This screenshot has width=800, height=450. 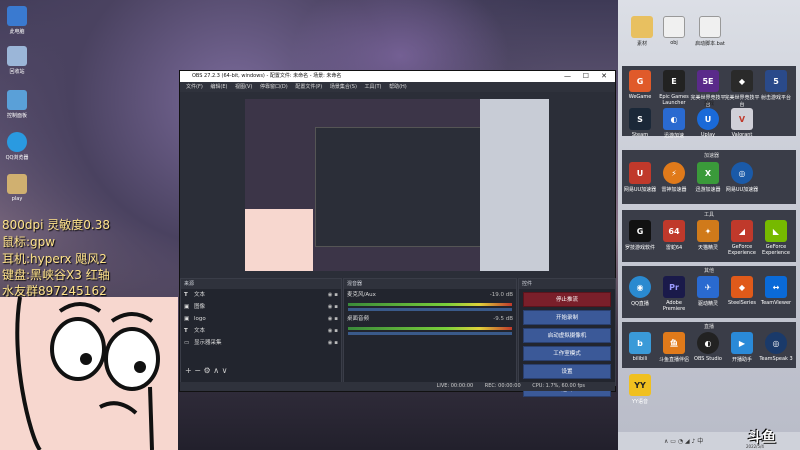 What do you see at coordinates (216, 370) in the screenshot?
I see `up-icon: ∧` at bounding box center [216, 370].